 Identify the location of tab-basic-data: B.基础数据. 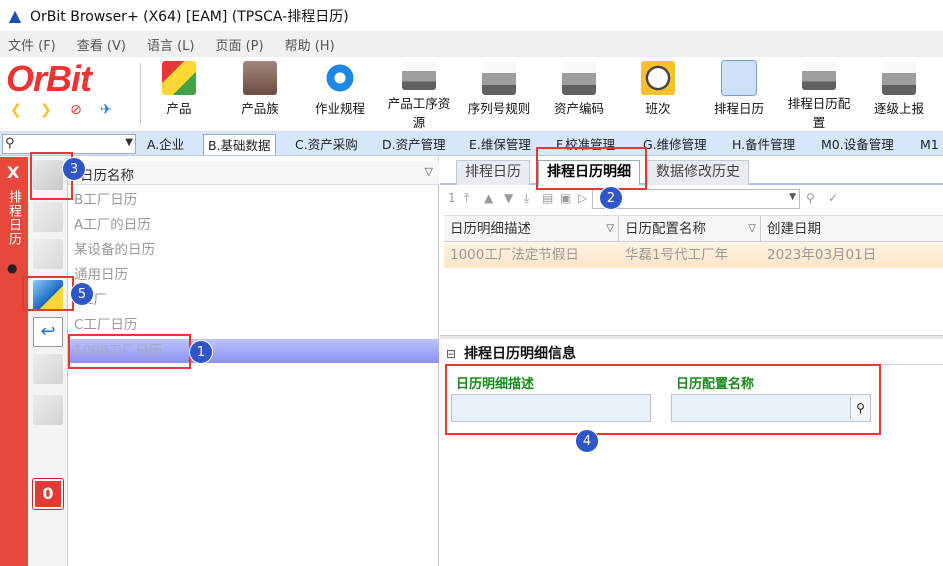
(239, 144).